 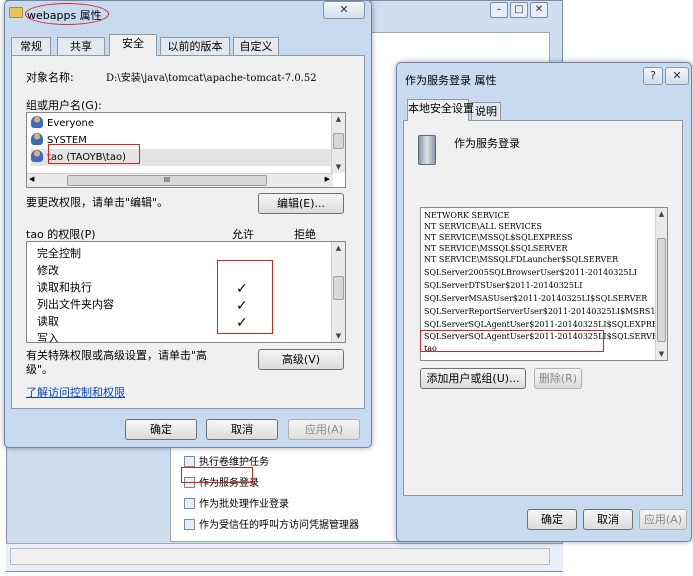 I want to click on permissions-label: tao 的权限(P), so click(x=61, y=234).